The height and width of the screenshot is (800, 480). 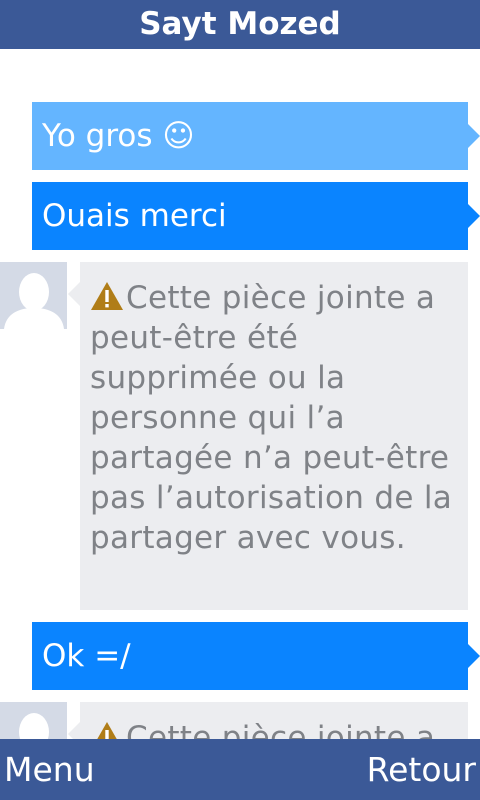 I want to click on message-text: Cette pièce jointe a, so click(x=281, y=729).